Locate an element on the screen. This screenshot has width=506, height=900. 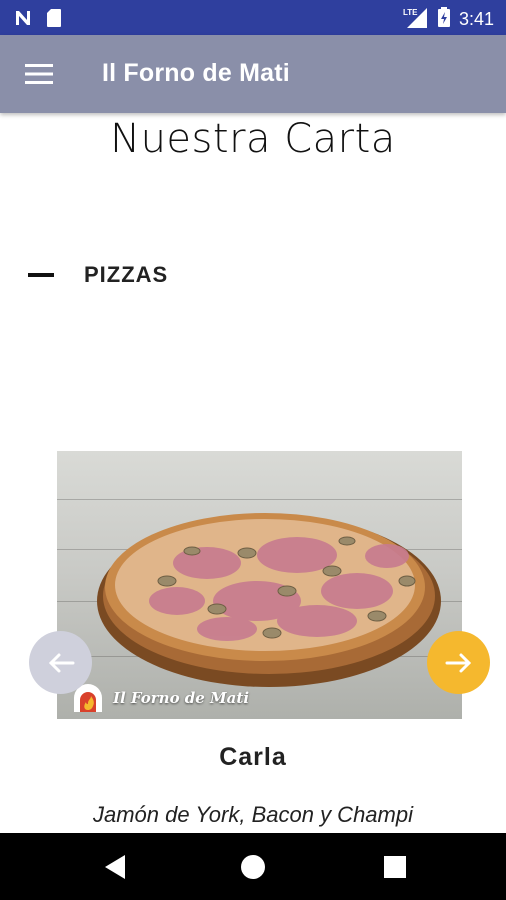
arrow-left-icon is located at coordinates (61, 662).